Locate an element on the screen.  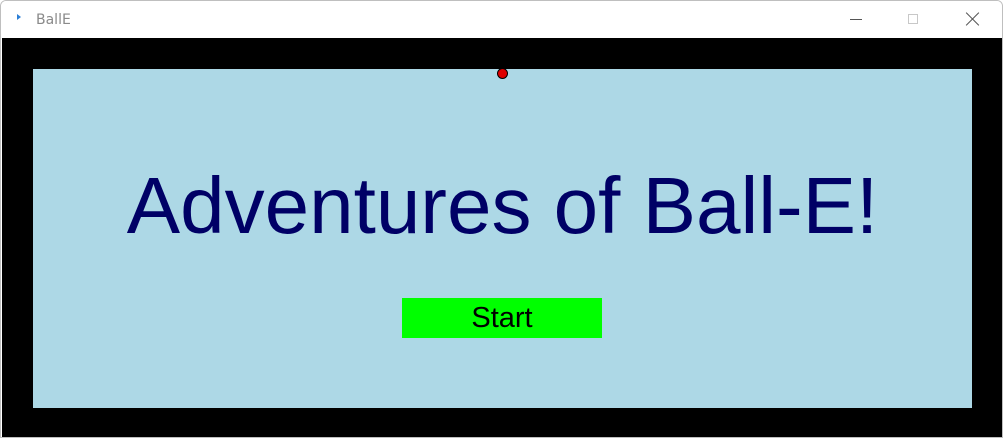
maximize-button is located at coordinates (914, 19).